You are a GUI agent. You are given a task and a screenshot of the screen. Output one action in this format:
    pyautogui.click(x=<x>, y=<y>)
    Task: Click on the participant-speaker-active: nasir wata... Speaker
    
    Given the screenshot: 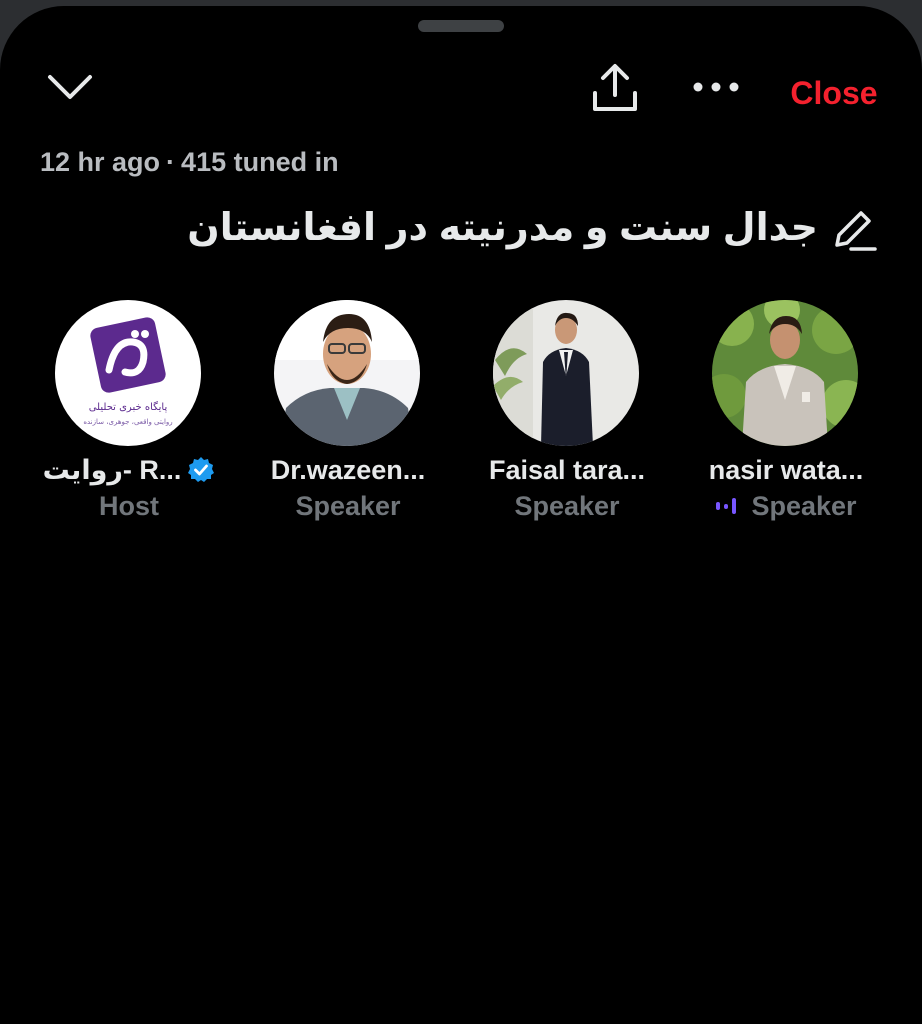 What is the action you would take?
    pyautogui.click(x=786, y=413)
    